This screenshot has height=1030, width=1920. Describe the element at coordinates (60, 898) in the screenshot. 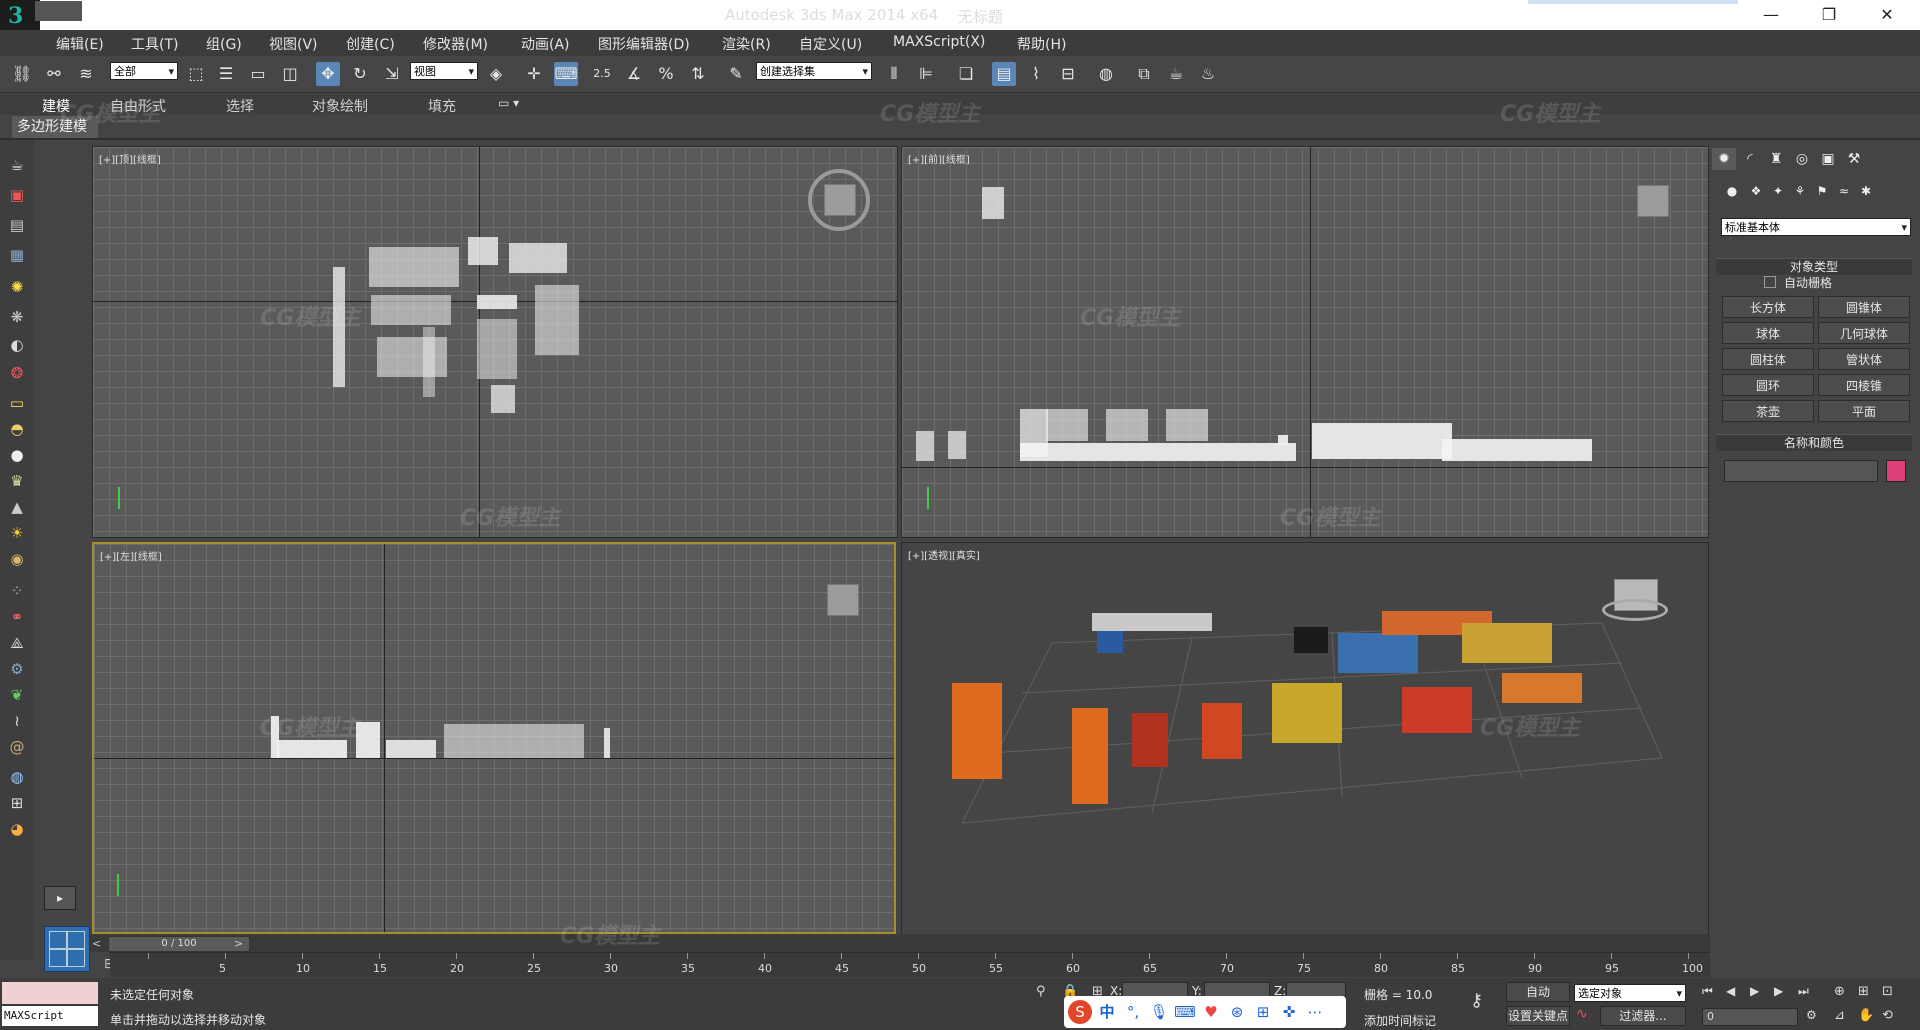

I see `expand-toolbar-button: ▸` at that location.